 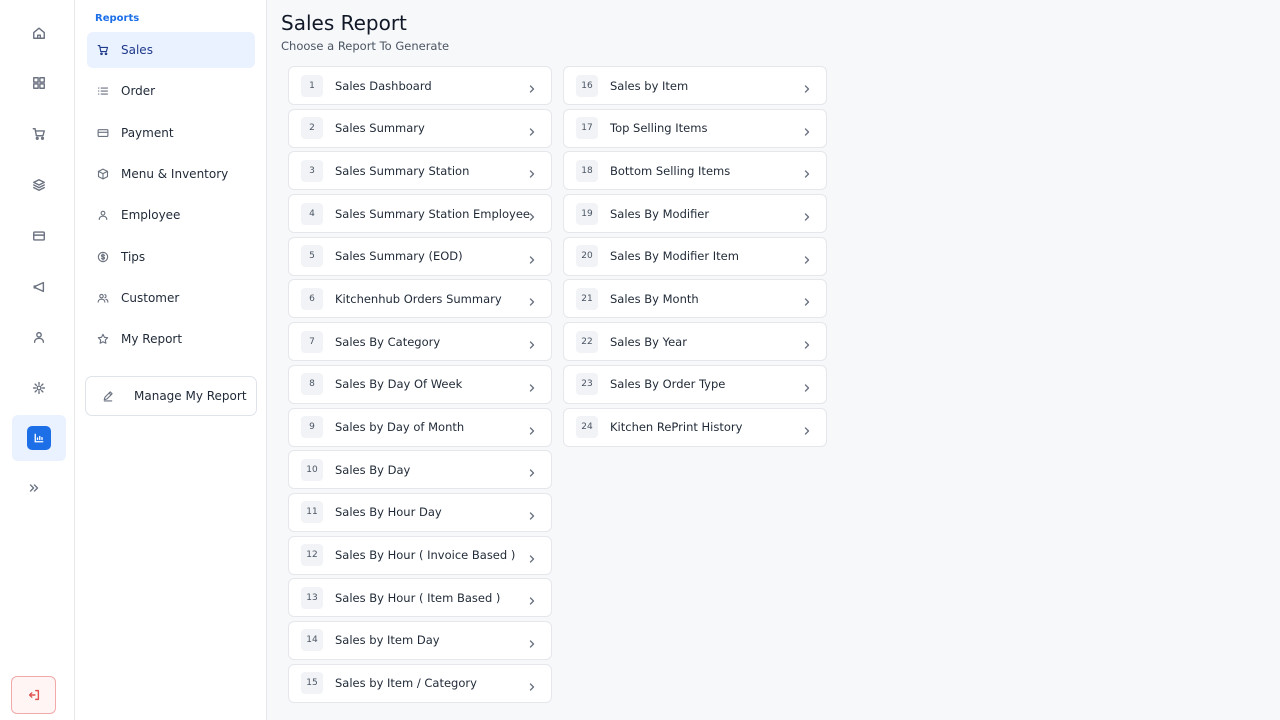 I want to click on sidebar-item-customer: Customer, so click(x=171, y=298).